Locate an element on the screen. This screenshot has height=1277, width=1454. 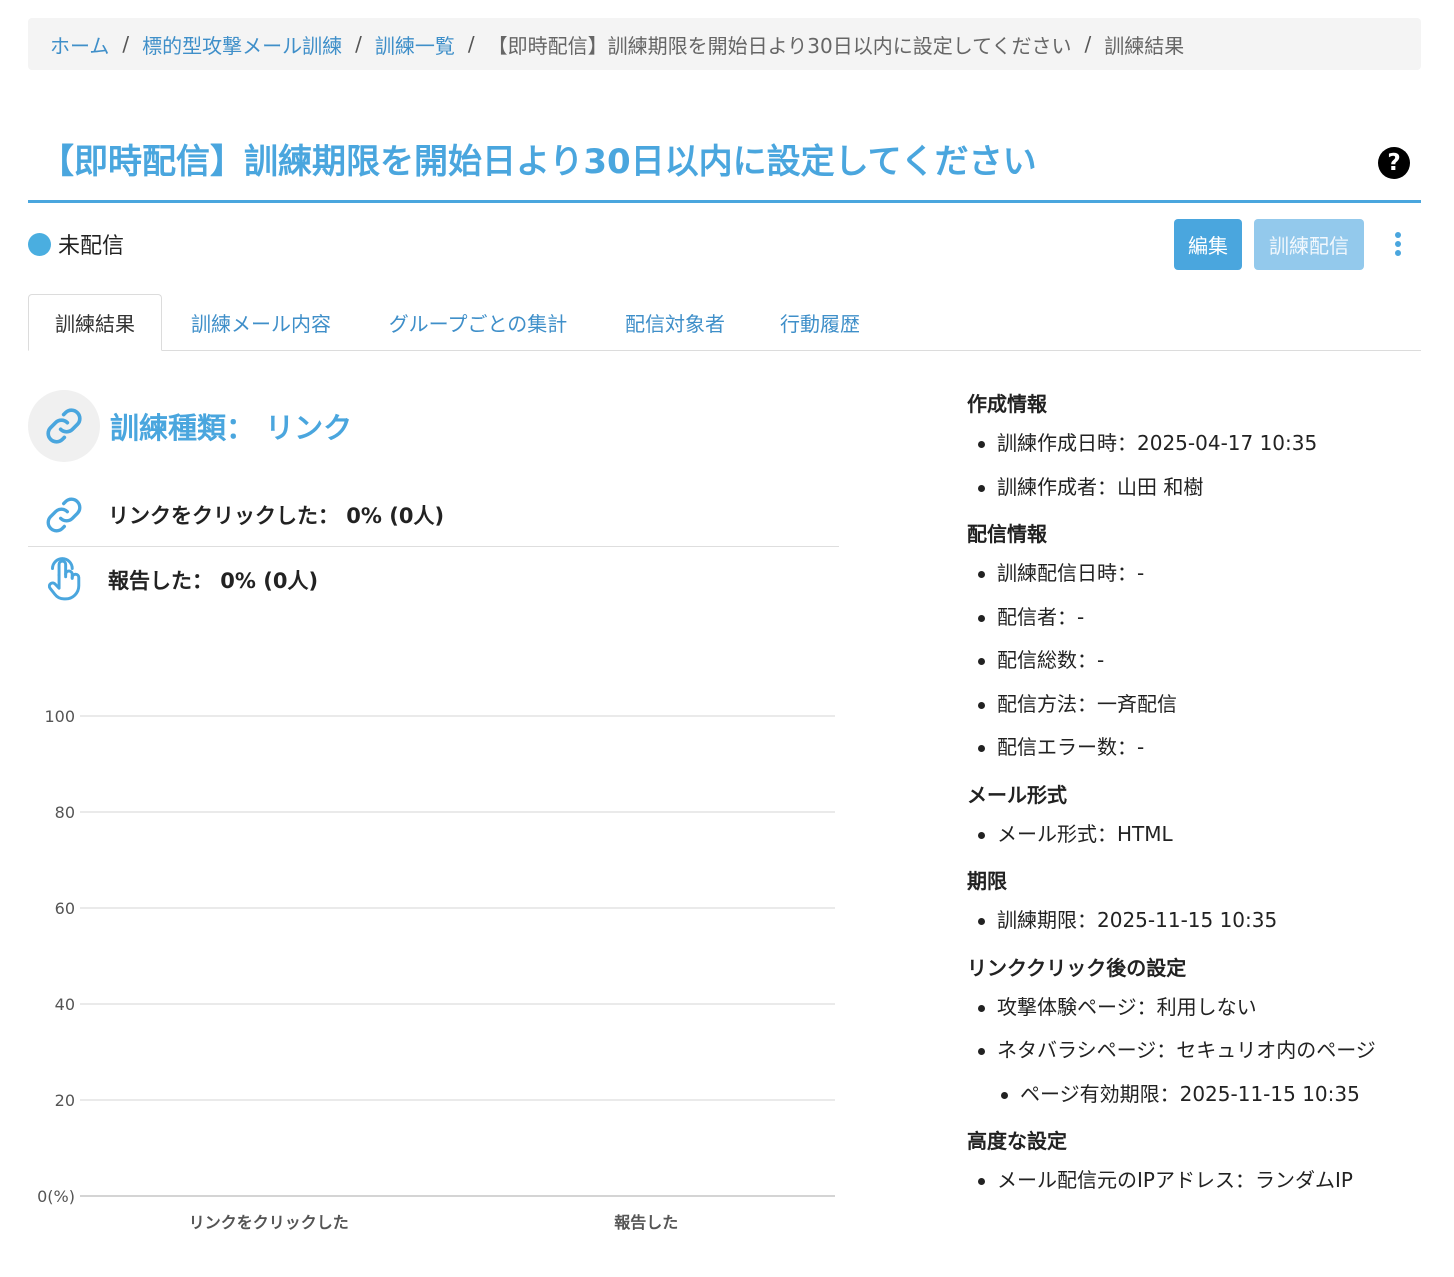
info-section: 作成情報訓練作成日時：2025-04-17 10:35 訓練作成者：山田 和樹 is located at coordinates (1197, 447).